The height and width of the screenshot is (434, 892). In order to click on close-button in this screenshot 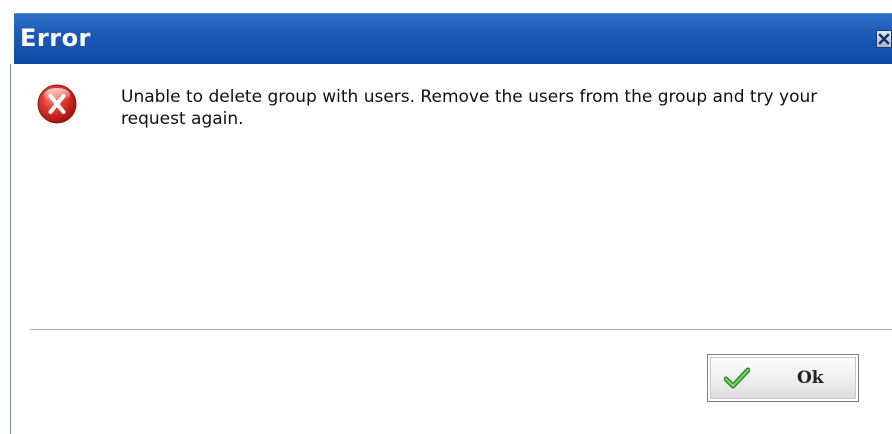, I will do `click(884, 39)`.